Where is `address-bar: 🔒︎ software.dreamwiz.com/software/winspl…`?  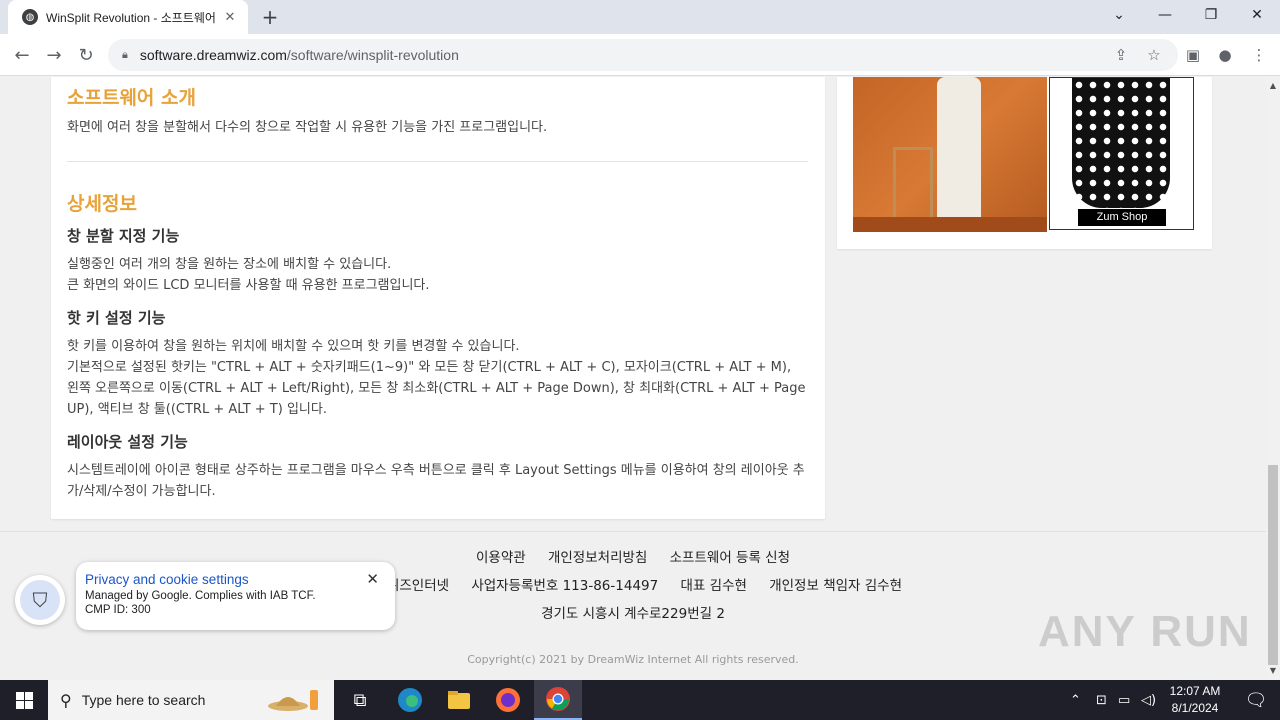 address-bar: 🔒︎ software.dreamwiz.com/software/winspl… is located at coordinates (643, 55).